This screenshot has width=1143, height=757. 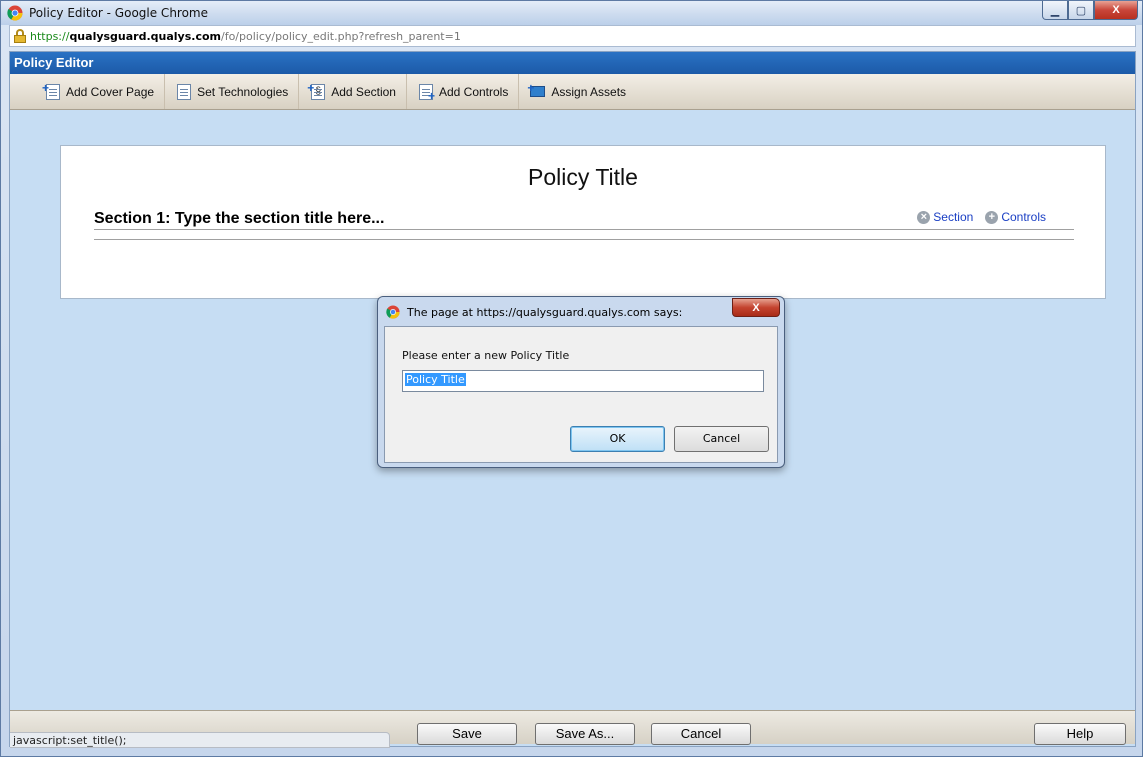 I want to click on section-divider, so click(x=584, y=239).